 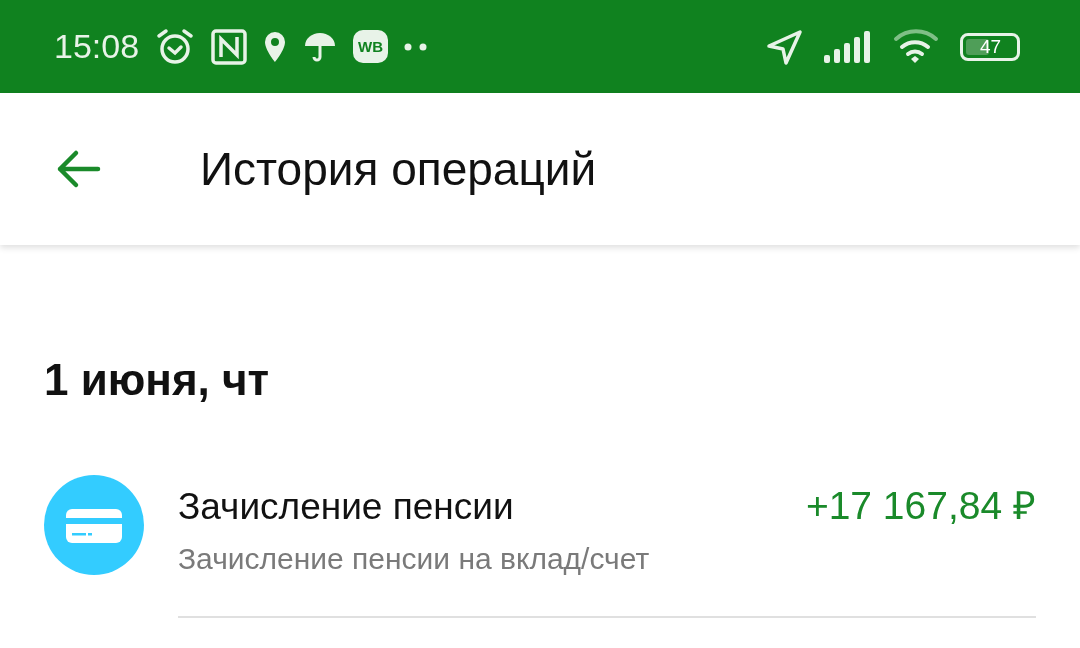 I want to click on card-icon, so click(x=94, y=525).